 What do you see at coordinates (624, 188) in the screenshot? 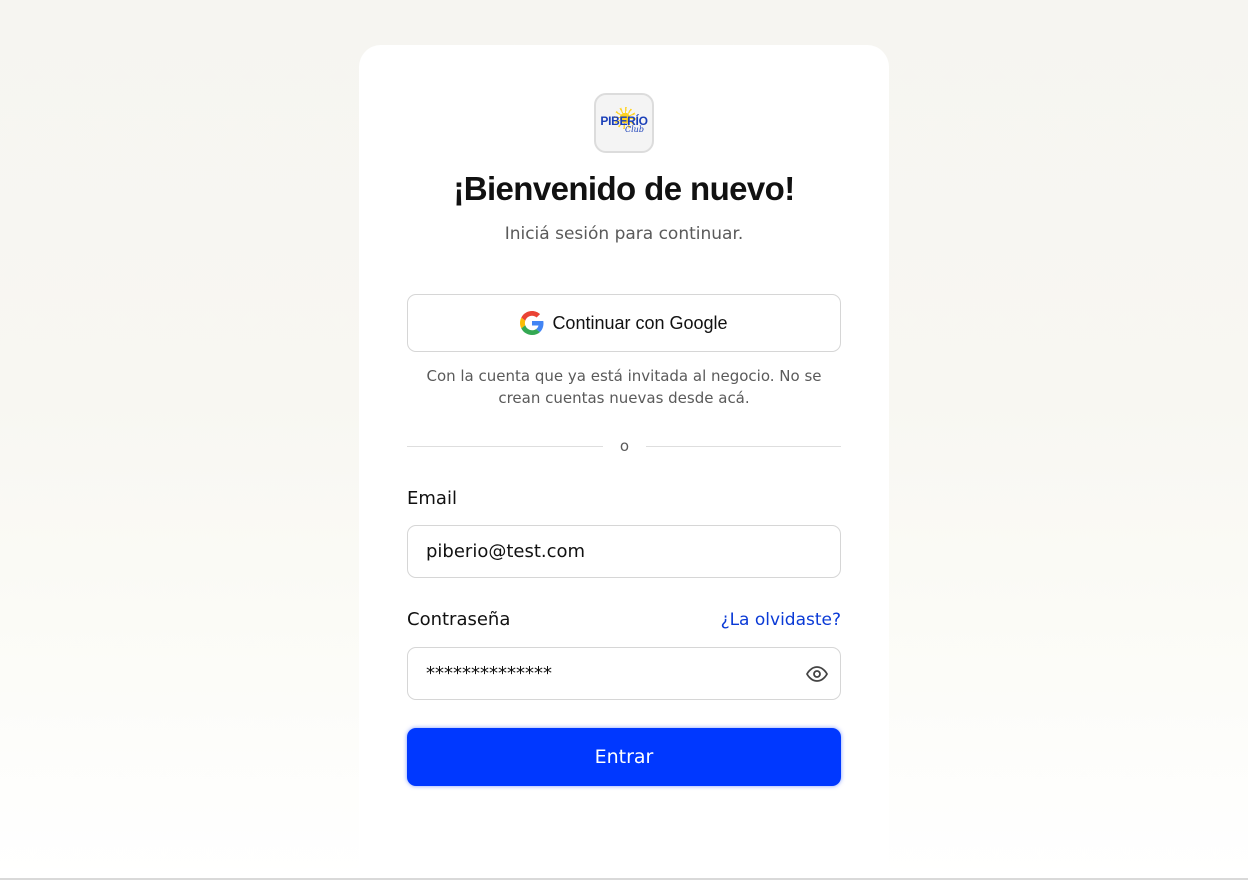
I see `page-title: ¡Bienvenido de nuevo!` at bounding box center [624, 188].